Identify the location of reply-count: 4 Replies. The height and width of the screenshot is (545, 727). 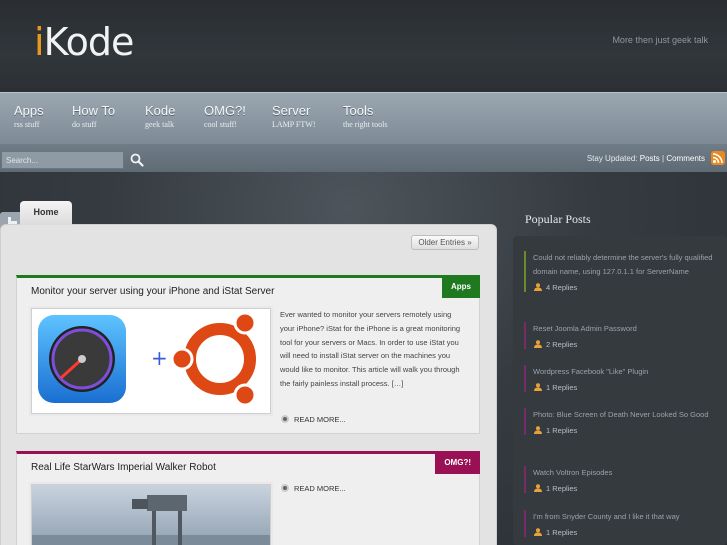
(624, 287).